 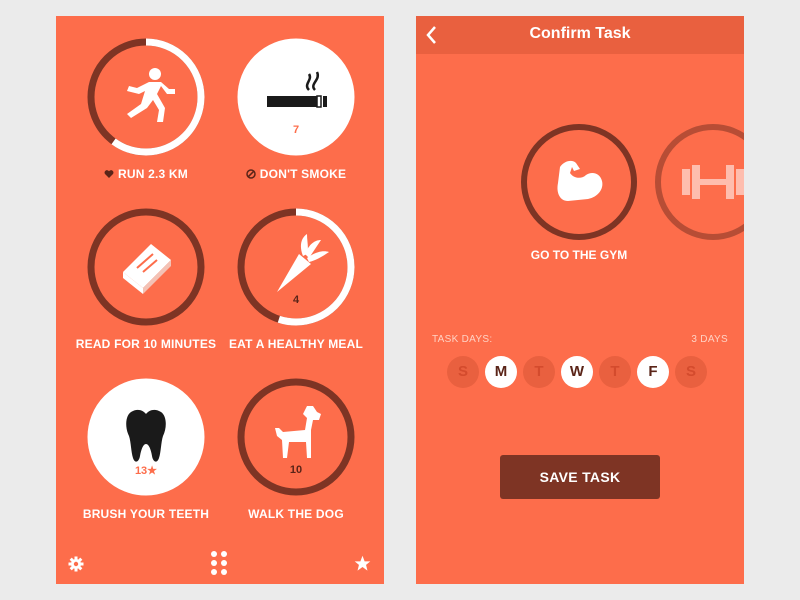 What do you see at coordinates (653, 372) in the screenshot?
I see `day-toggle-friday: F` at bounding box center [653, 372].